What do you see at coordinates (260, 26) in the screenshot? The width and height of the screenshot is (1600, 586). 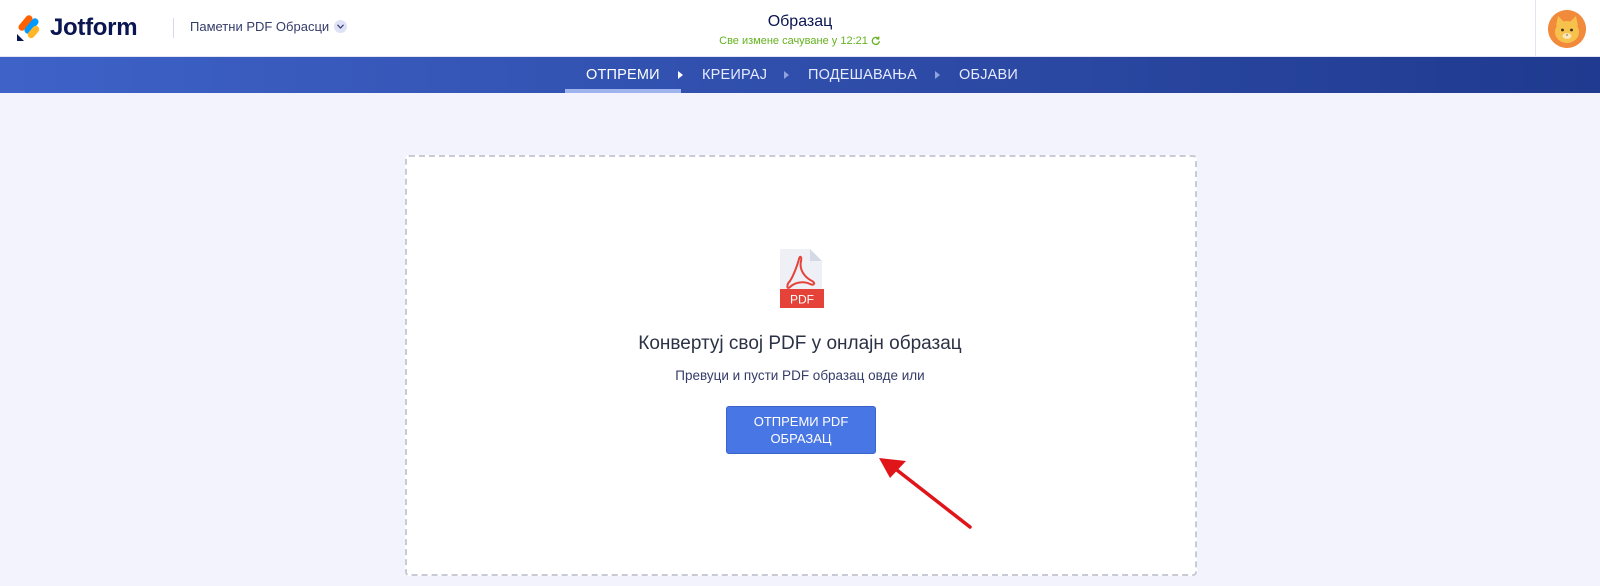 I see `folder-label: Паметни PDF Обрасци` at bounding box center [260, 26].